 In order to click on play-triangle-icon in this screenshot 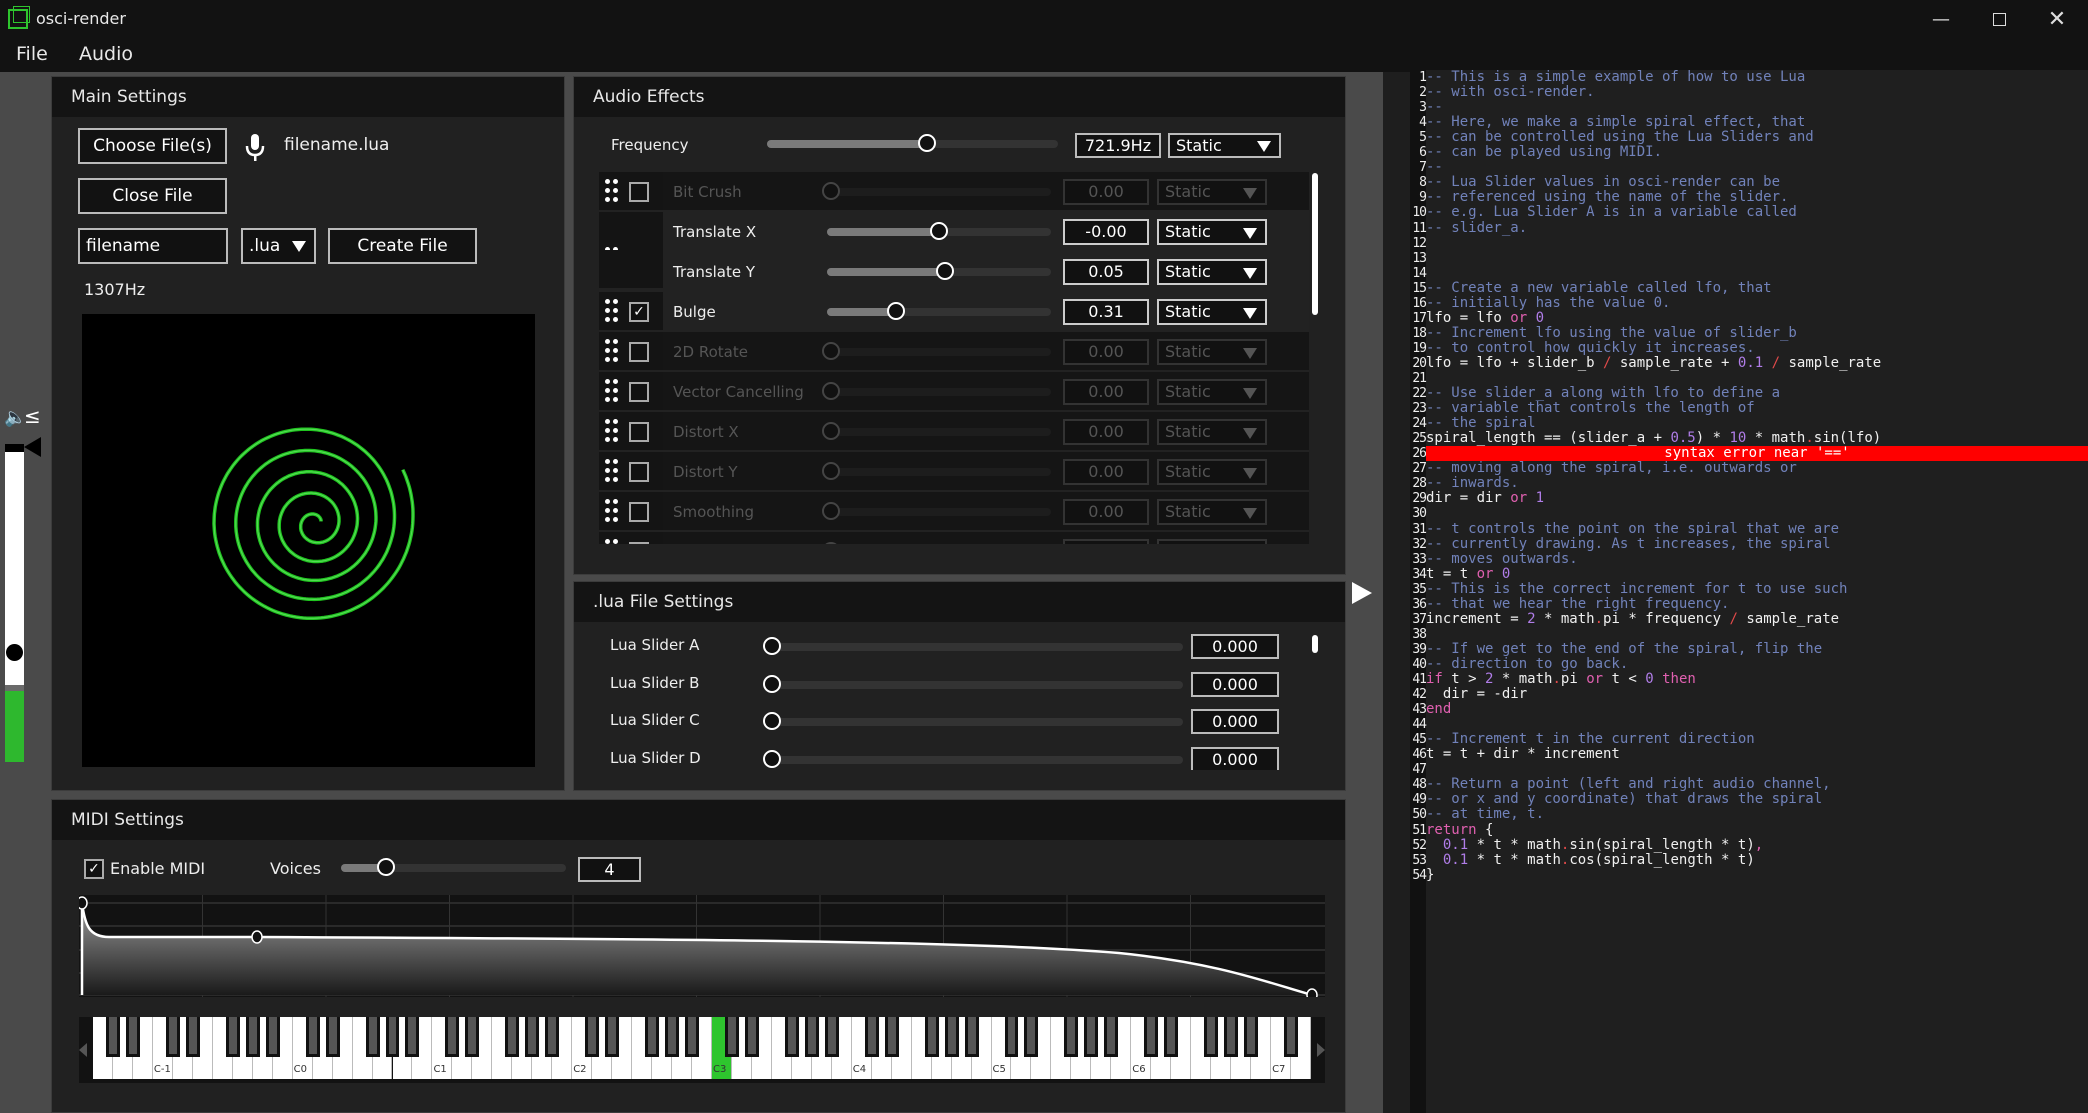, I will do `click(1362, 593)`.